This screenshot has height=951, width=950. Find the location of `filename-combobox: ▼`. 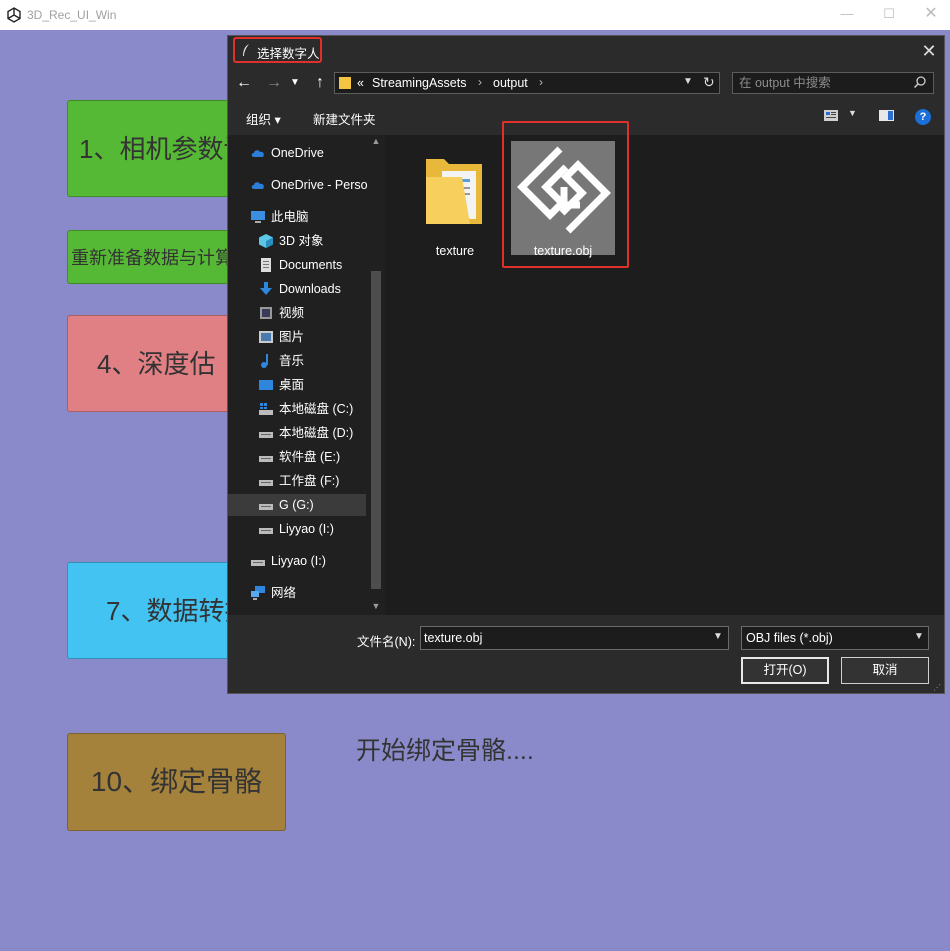

filename-combobox: ▼ is located at coordinates (574, 638).